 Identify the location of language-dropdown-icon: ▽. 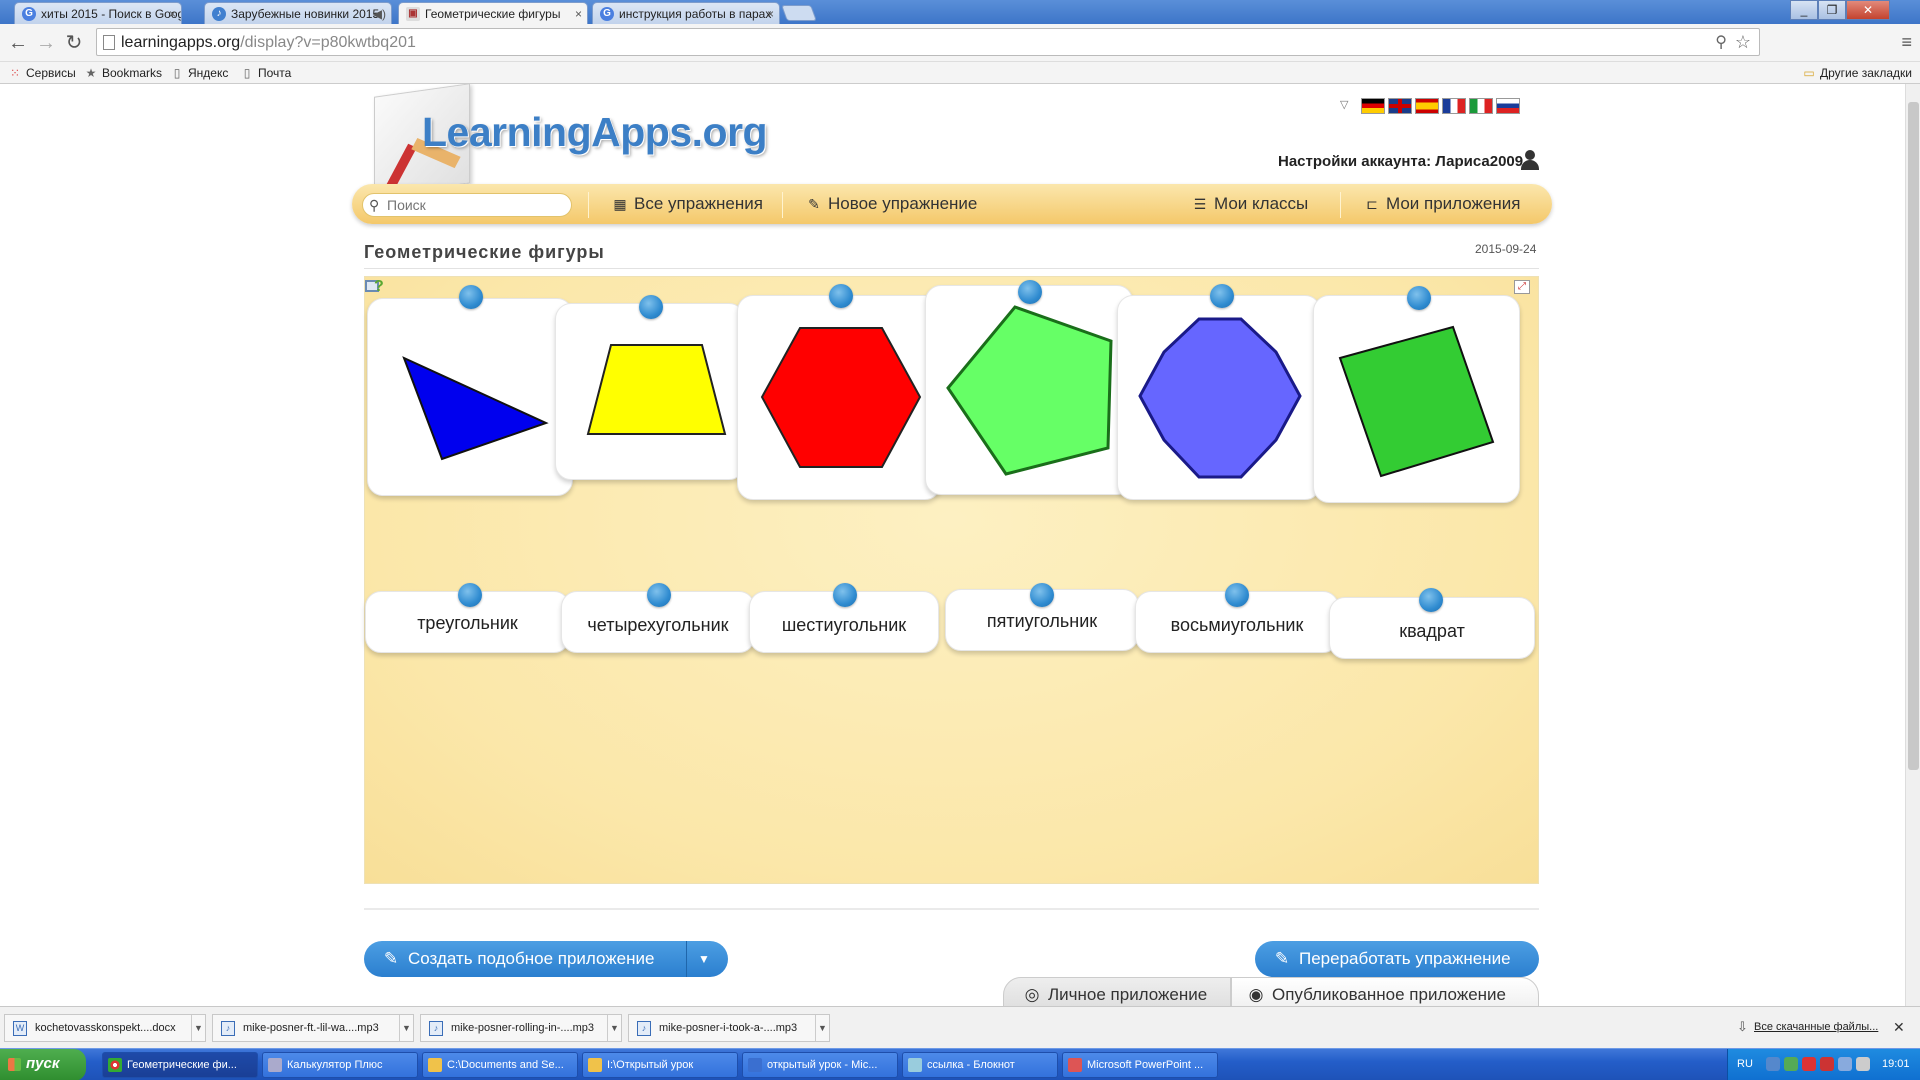
(1344, 104).